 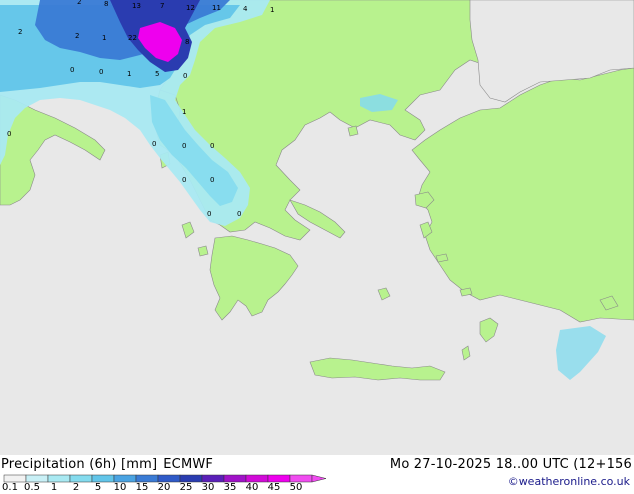 What do you see at coordinates (203, 251) in the screenshot?
I see `island-zakynthos` at bounding box center [203, 251].